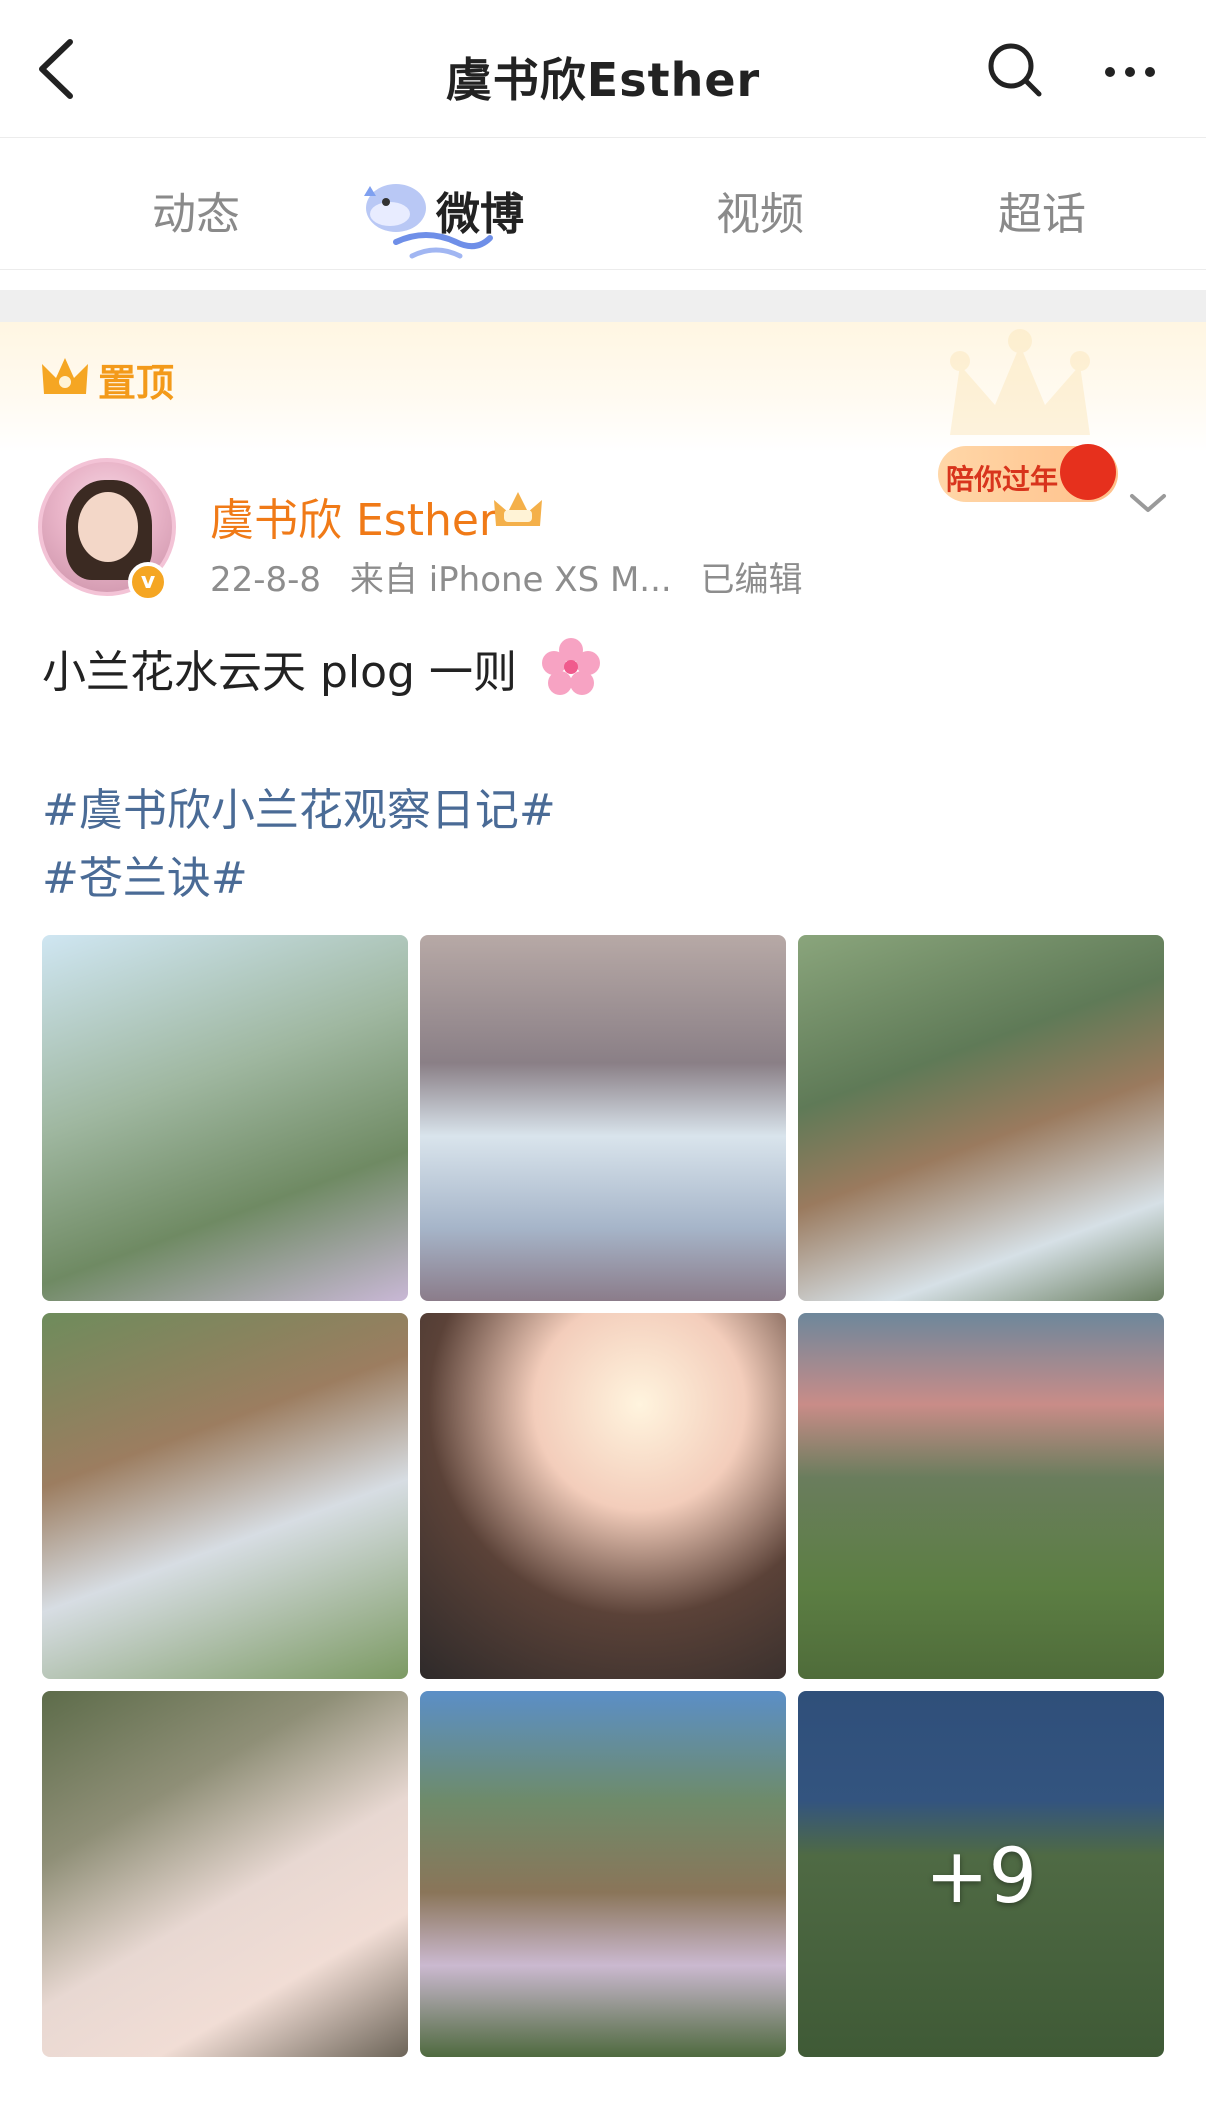  What do you see at coordinates (1088, 472) in the screenshot?
I see `lantern-icon` at bounding box center [1088, 472].